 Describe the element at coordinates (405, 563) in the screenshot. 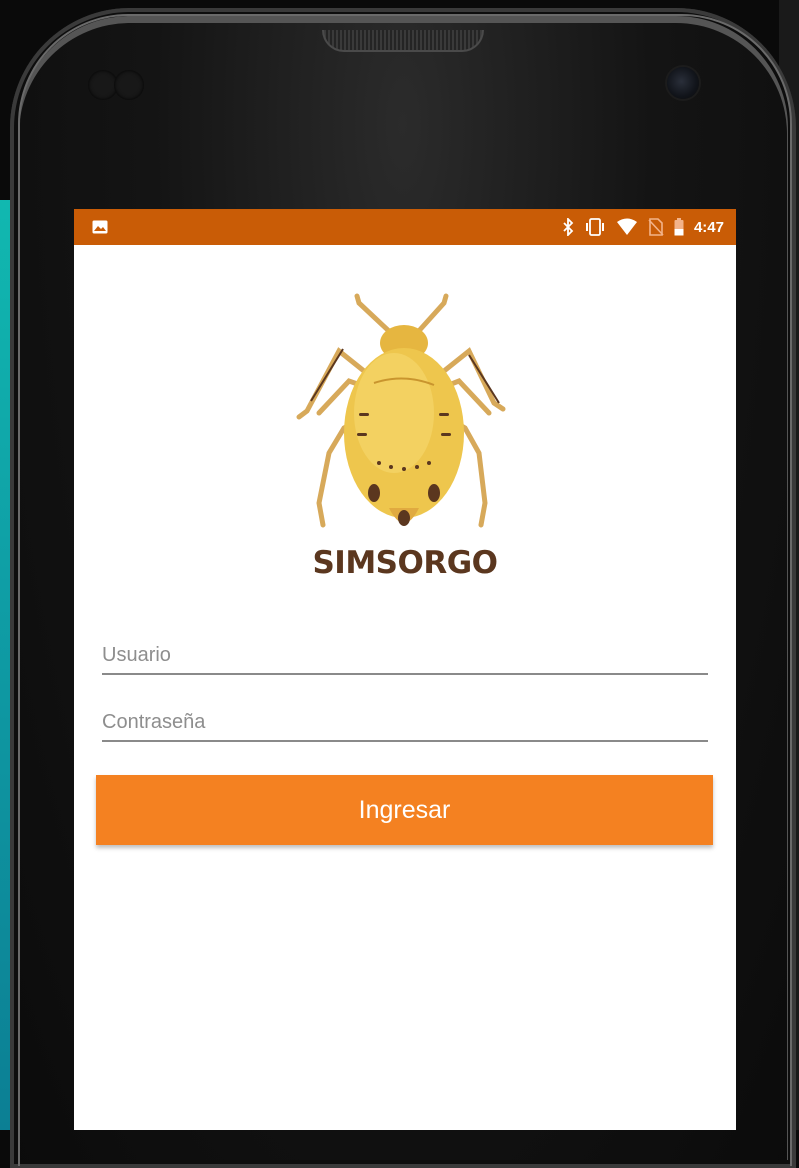

I see `brand-name: SIMSORGO` at that location.